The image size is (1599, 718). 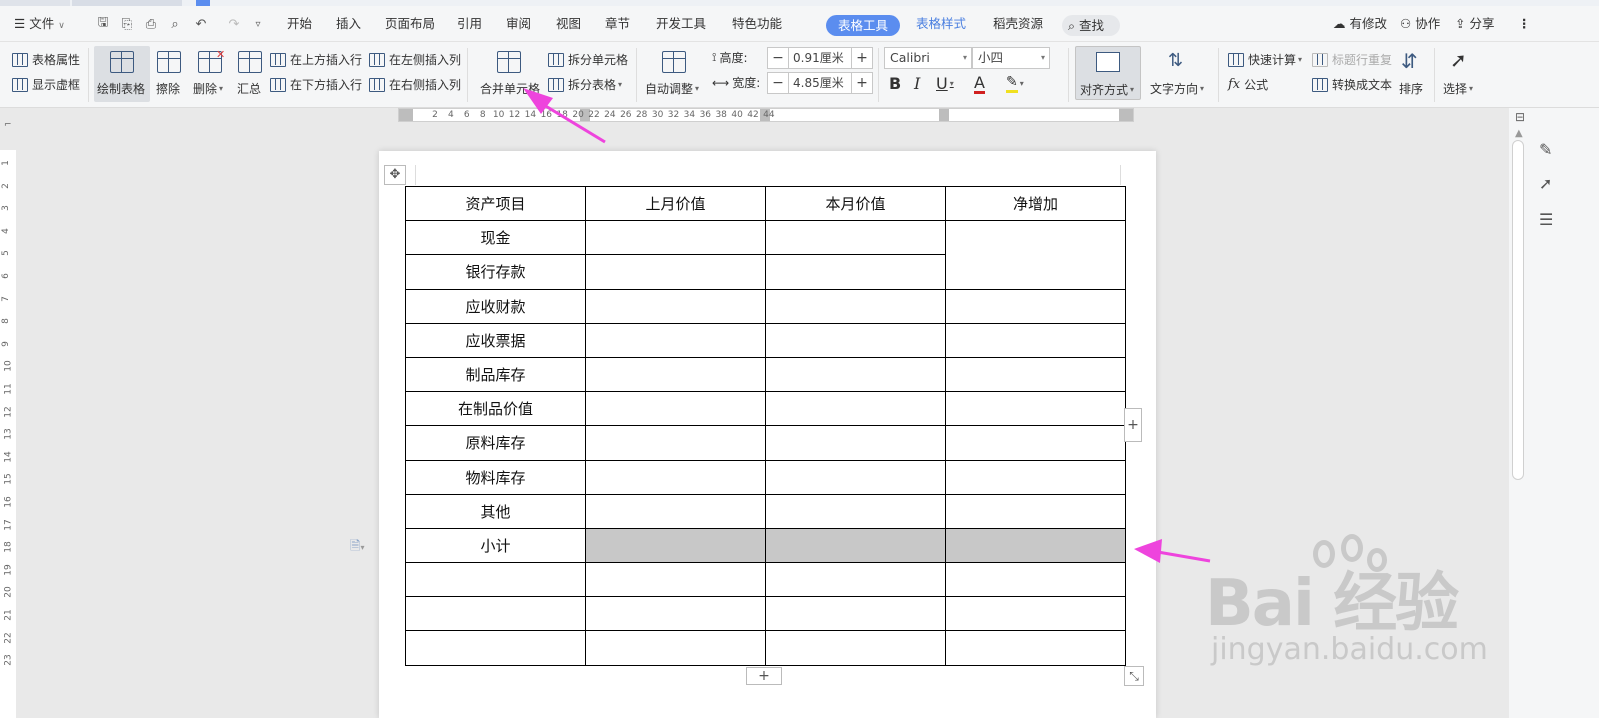 What do you see at coordinates (1091, 25) in the screenshot?
I see `search-button: ⌕ 查找` at bounding box center [1091, 25].